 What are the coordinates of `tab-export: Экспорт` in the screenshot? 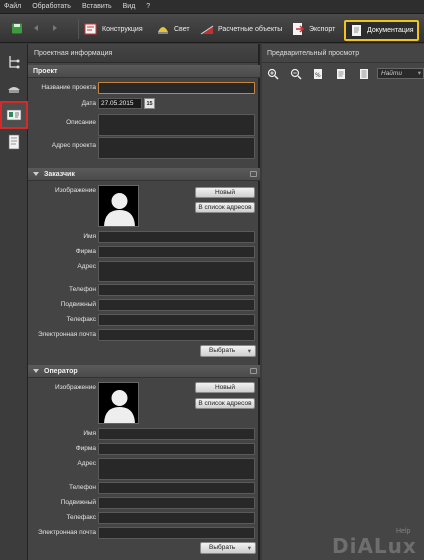 It's located at (313, 29).